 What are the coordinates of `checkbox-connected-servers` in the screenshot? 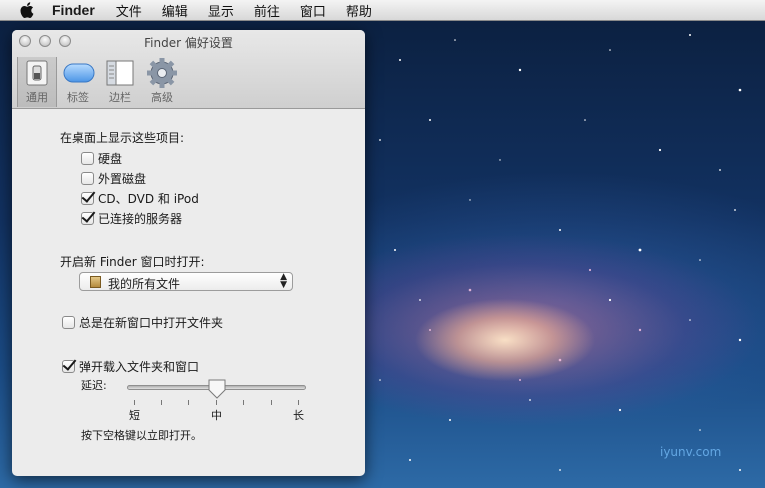 It's located at (87, 218).